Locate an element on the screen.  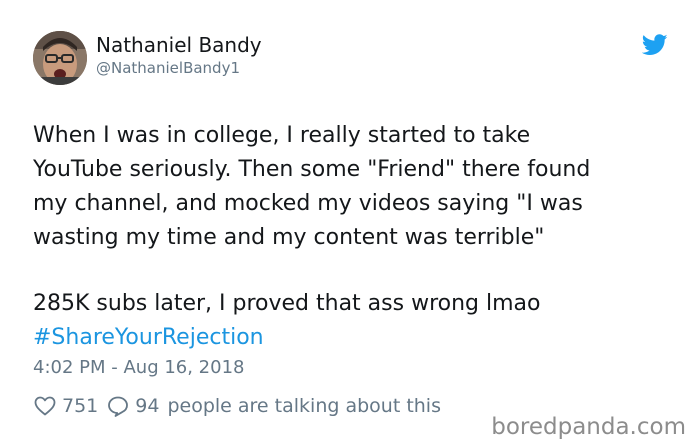
avatar is located at coordinates (60, 58).